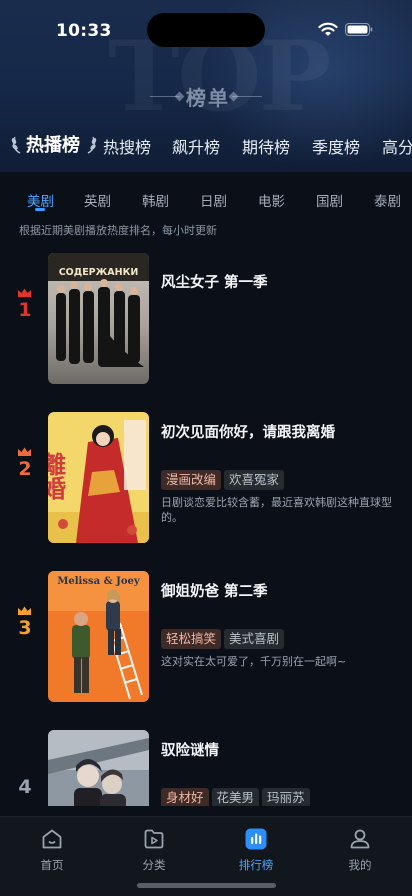 The width and height of the screenshot is (412, 896). I want to click on board-title-wrap: 榜单, so click(206, 96).